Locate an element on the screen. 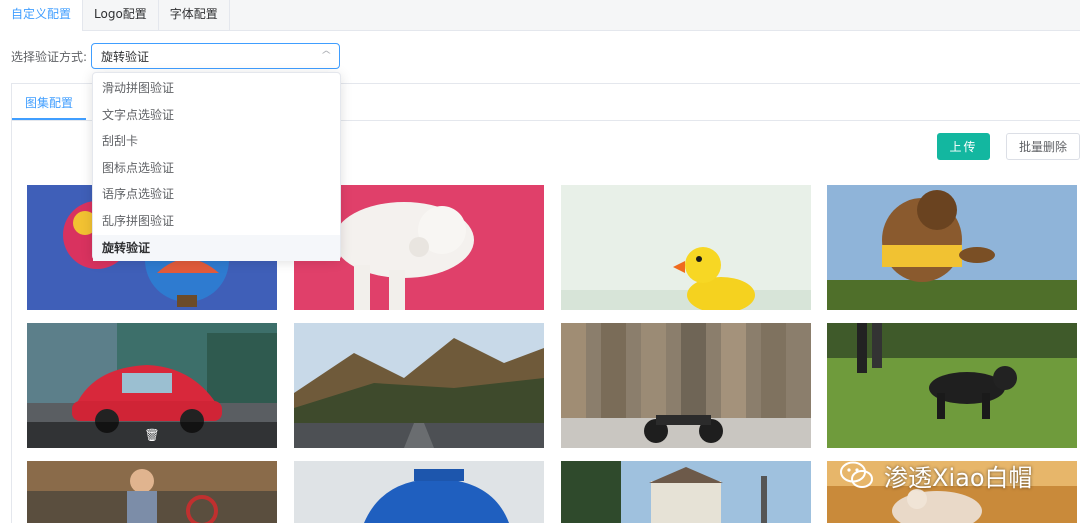 This screenshot has height=523, width=1080. option-slide-puzzle: 滑动拼图验证 is located at coordinates (216, 88).